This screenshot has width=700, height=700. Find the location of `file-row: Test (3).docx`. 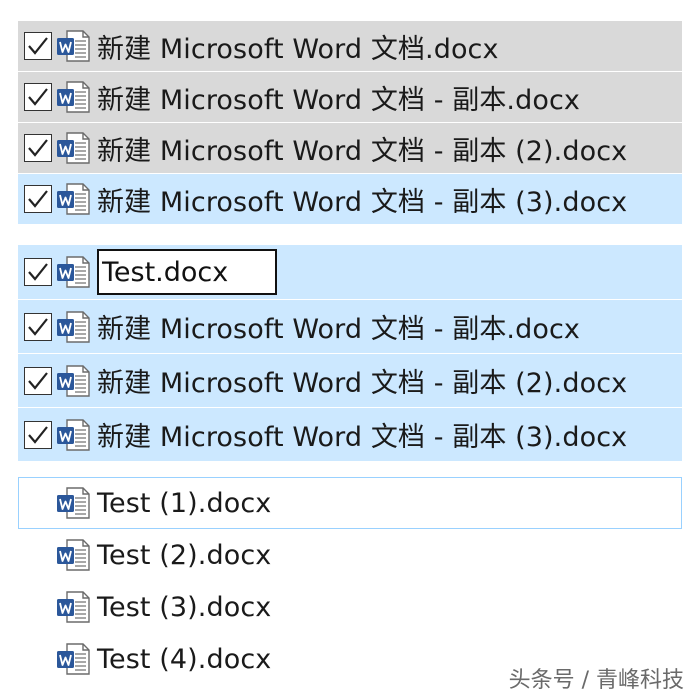

file-row: Test (3).docx is located at coordinates (350, 607).